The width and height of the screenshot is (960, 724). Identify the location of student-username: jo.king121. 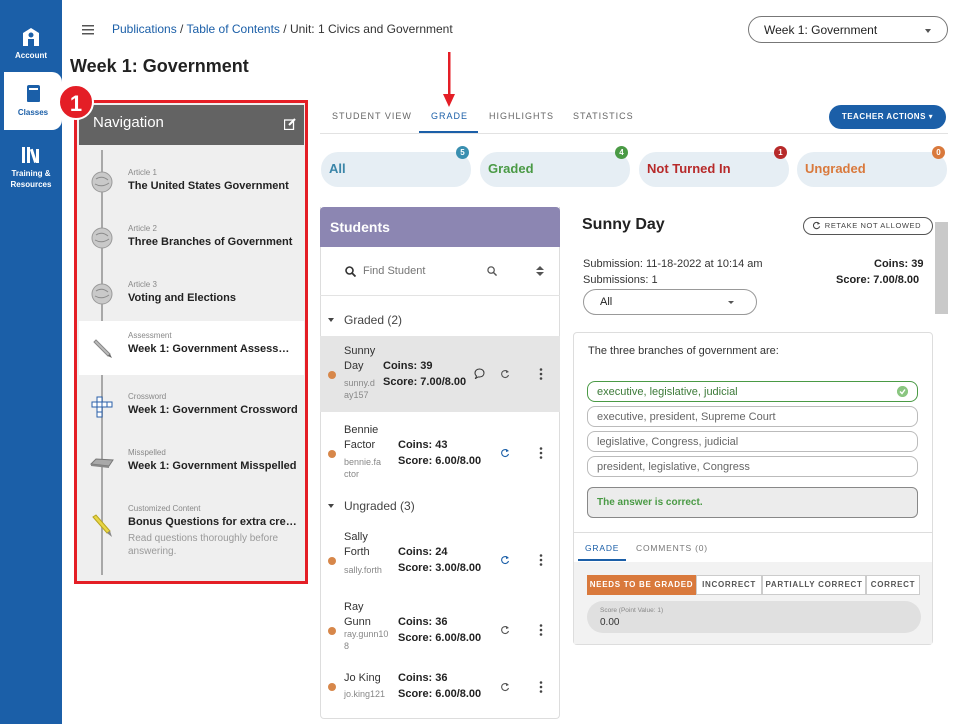
(365, 694).